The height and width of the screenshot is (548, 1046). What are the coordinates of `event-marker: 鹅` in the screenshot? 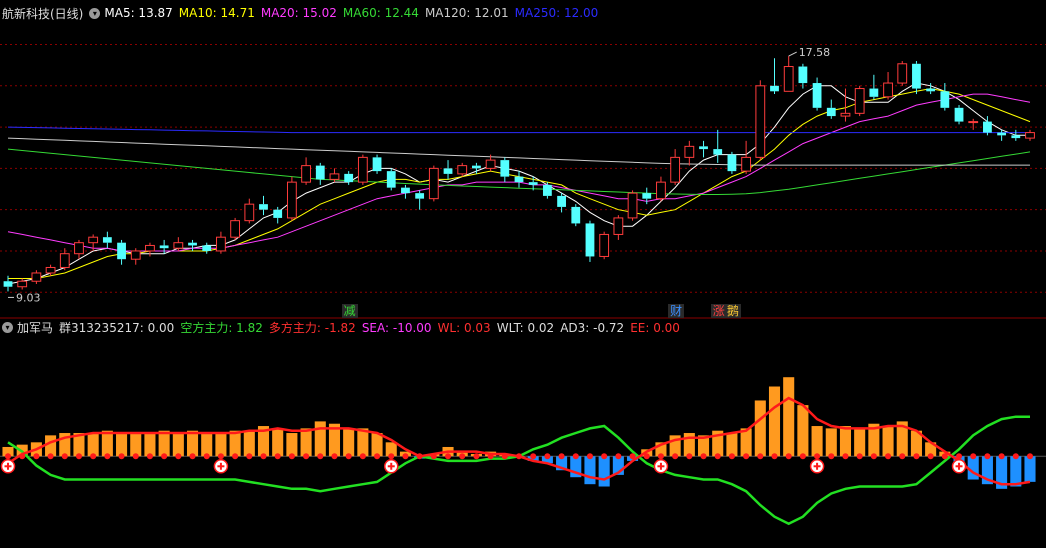 It's located at (732, 311).